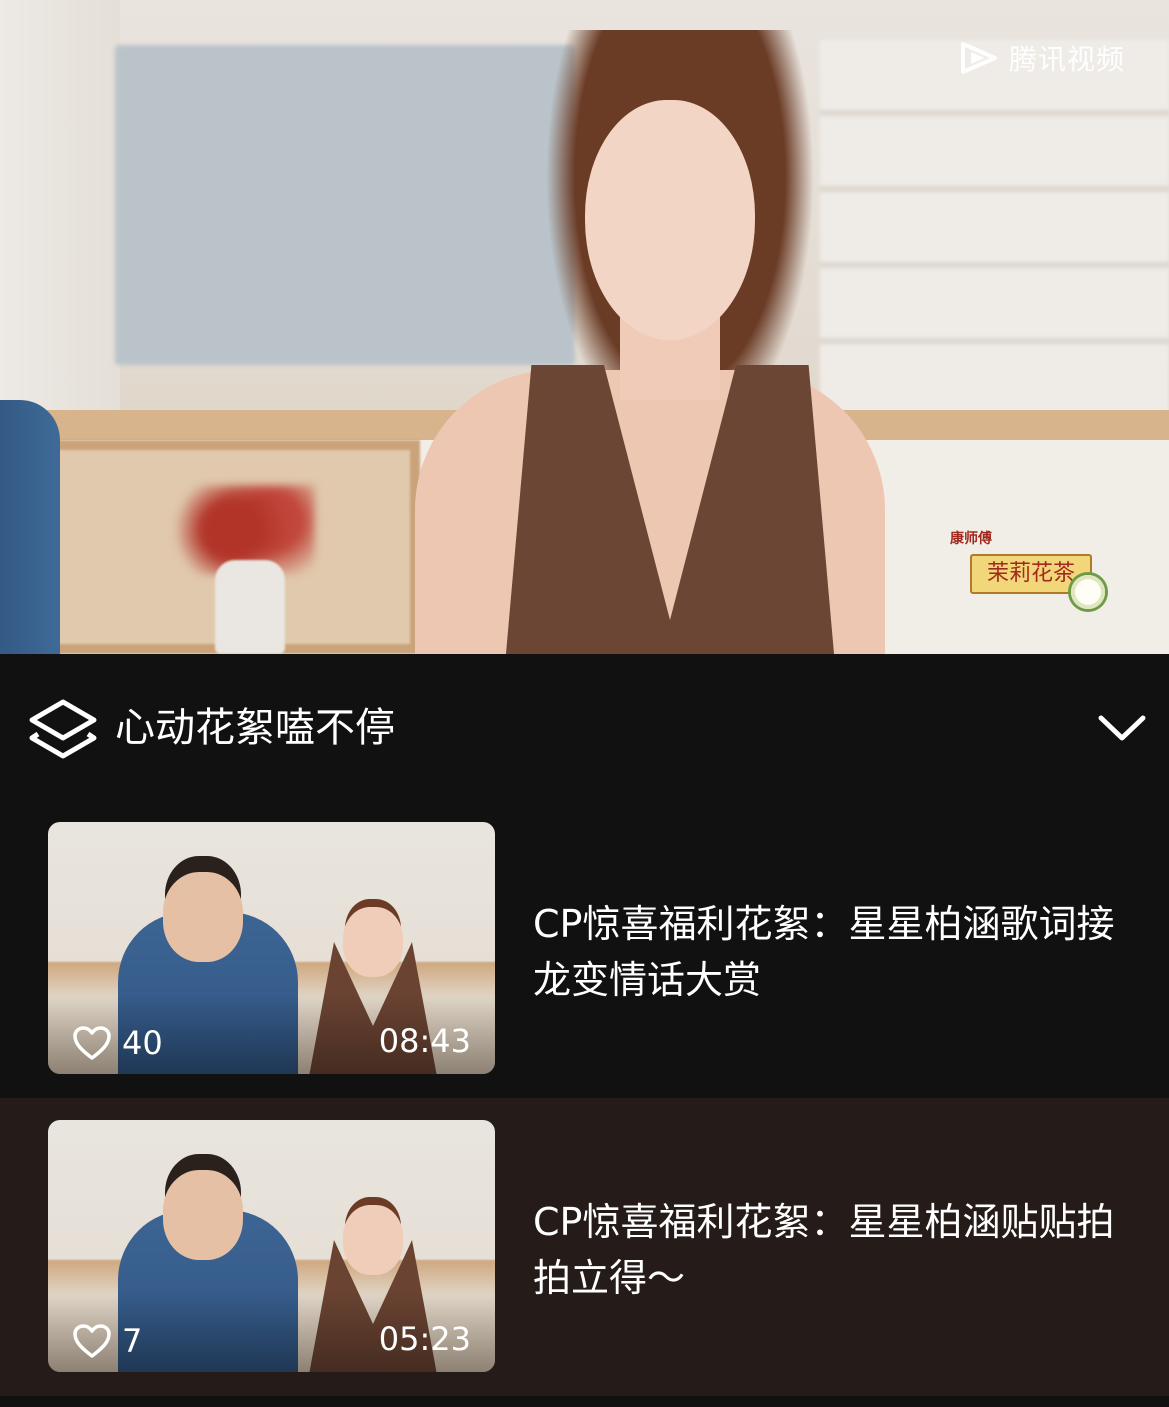 This screenshot has width=1169, height=1407. I want to click on watermark-text: 腾讯视频, so click(1066, 59).